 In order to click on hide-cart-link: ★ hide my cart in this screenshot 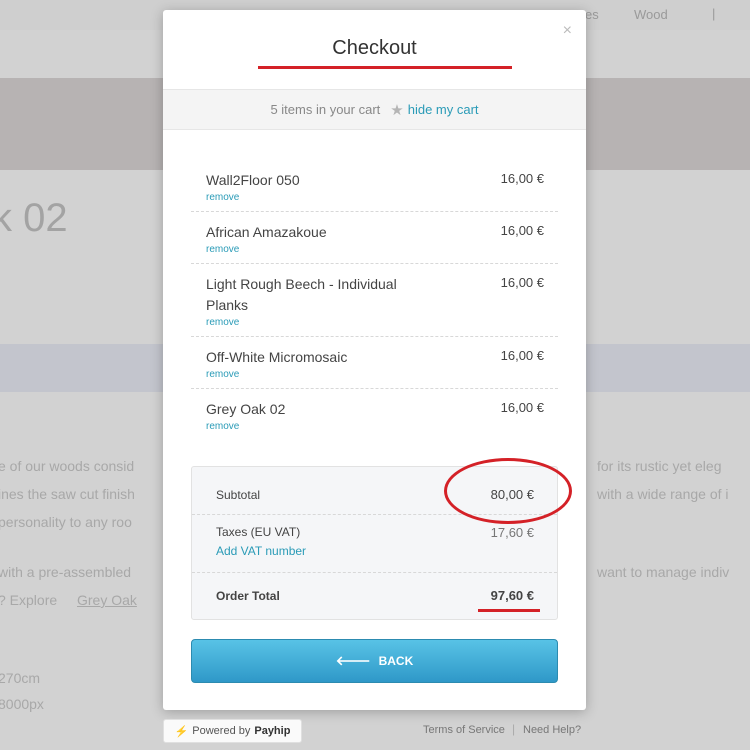, I will do `click(434, 110)`.